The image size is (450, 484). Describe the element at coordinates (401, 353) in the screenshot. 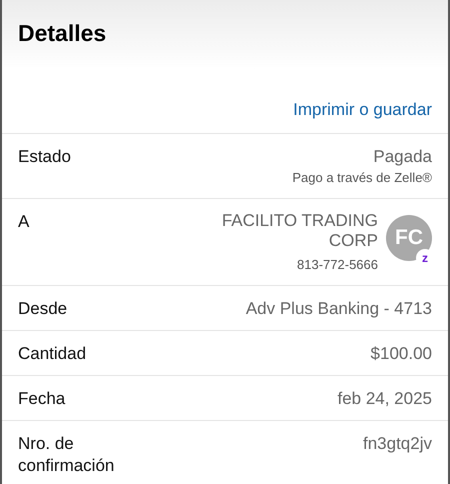

I see `detail-value: $100.00` at that location.